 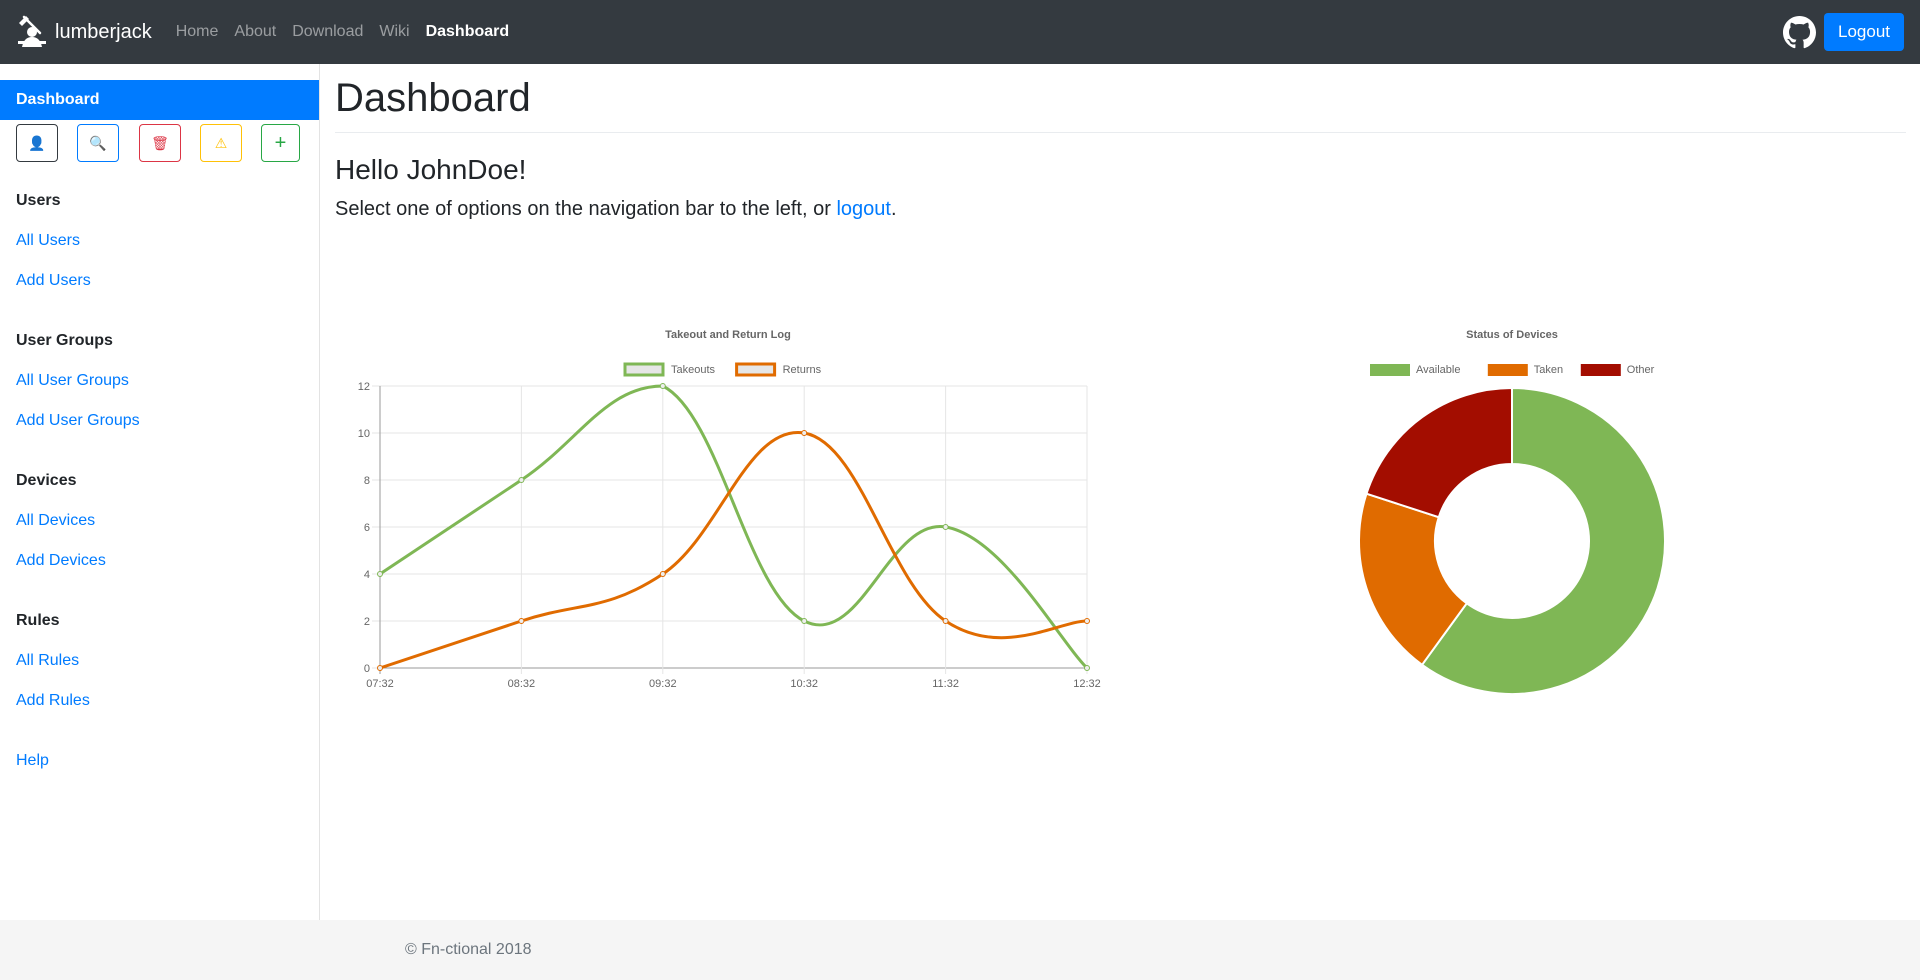 I want to click on user-icon: 👤, so click(x=37, y=143).